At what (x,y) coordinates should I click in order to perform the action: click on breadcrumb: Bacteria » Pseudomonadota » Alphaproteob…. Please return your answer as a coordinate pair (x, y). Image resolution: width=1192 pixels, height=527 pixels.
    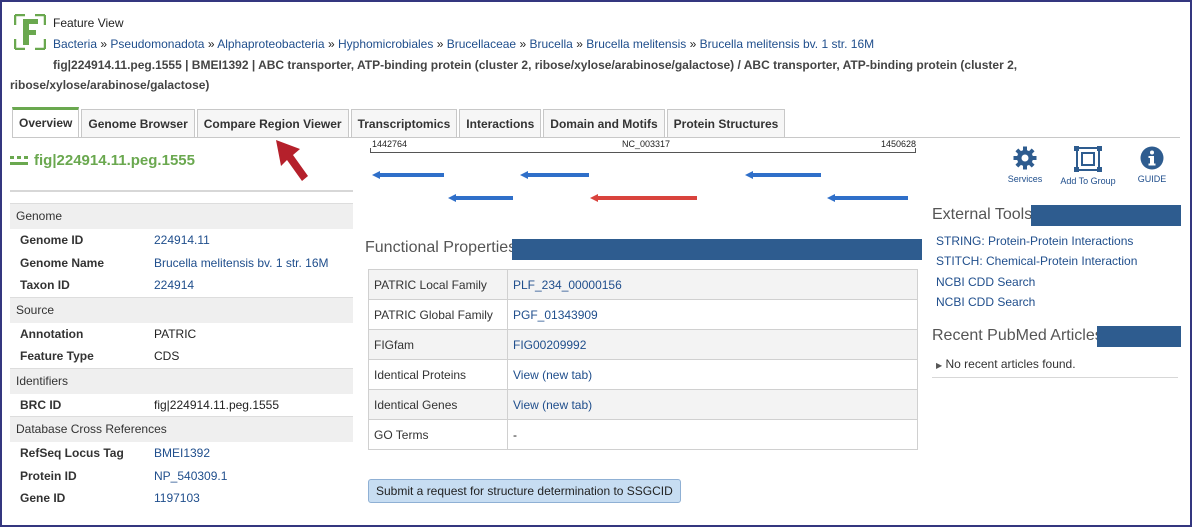
    Looking at the image, I should click on (464, 44).